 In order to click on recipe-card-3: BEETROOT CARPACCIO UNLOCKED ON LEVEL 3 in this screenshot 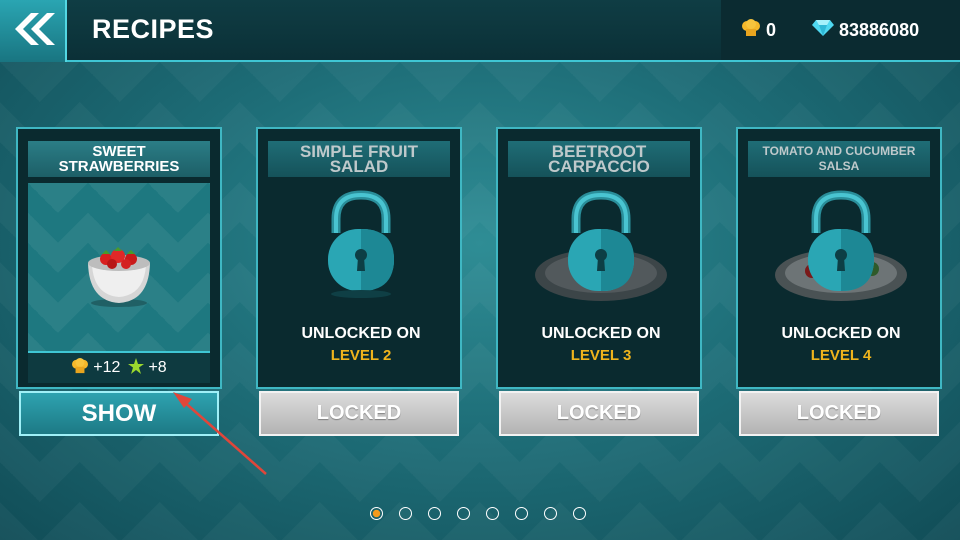, I will do `click(599, 258)`.